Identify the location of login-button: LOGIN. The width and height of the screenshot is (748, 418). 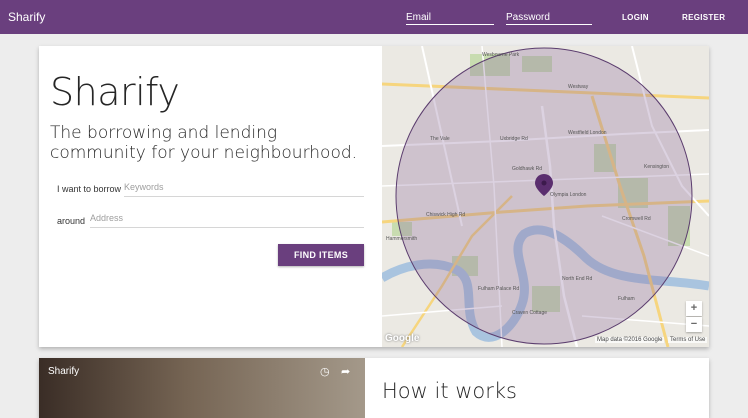
(635, 17).